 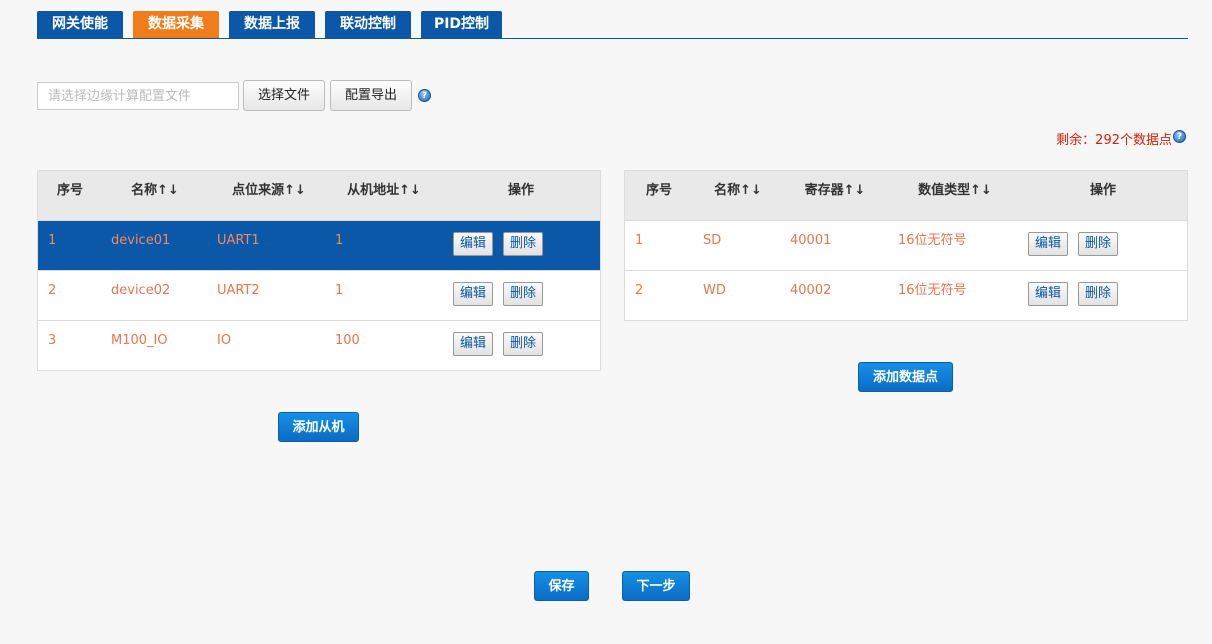 I want to click on slave-table-header: 序号 名称↑↓ 点位来源↑↓ 从机地址↑↓ 操作, so click(x=319, y=196).